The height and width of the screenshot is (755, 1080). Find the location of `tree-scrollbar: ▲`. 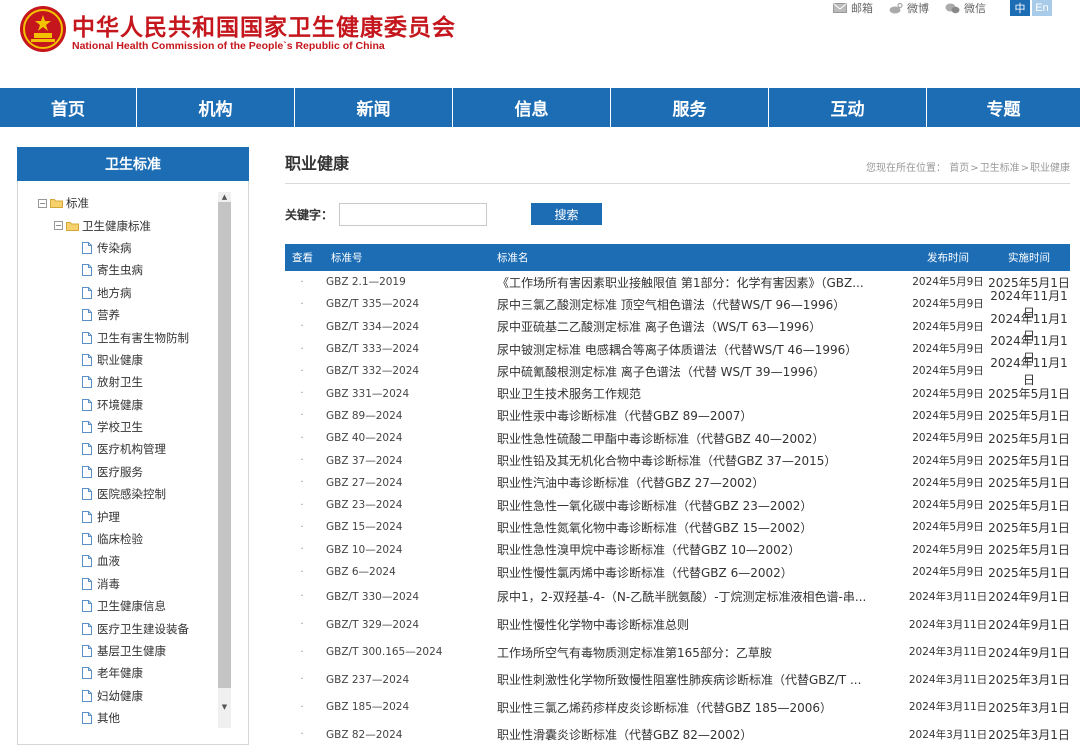

tree-scrollbar: ▲ is located at coordinates (224, 460).